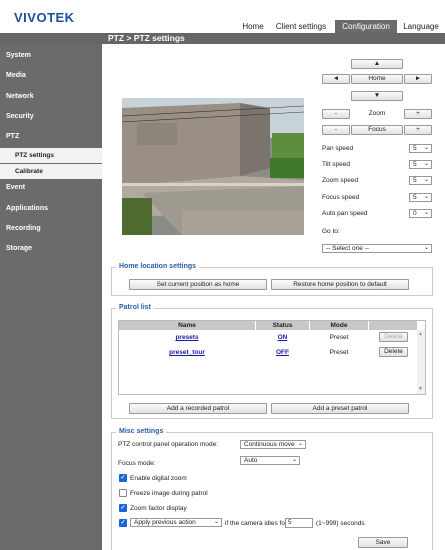 This screenshot has width=445, height=550. What do you see at coordinates (336, 79) in the screenshot?
I see `pan-left-button: ◄` at bounding box center [336, 79].